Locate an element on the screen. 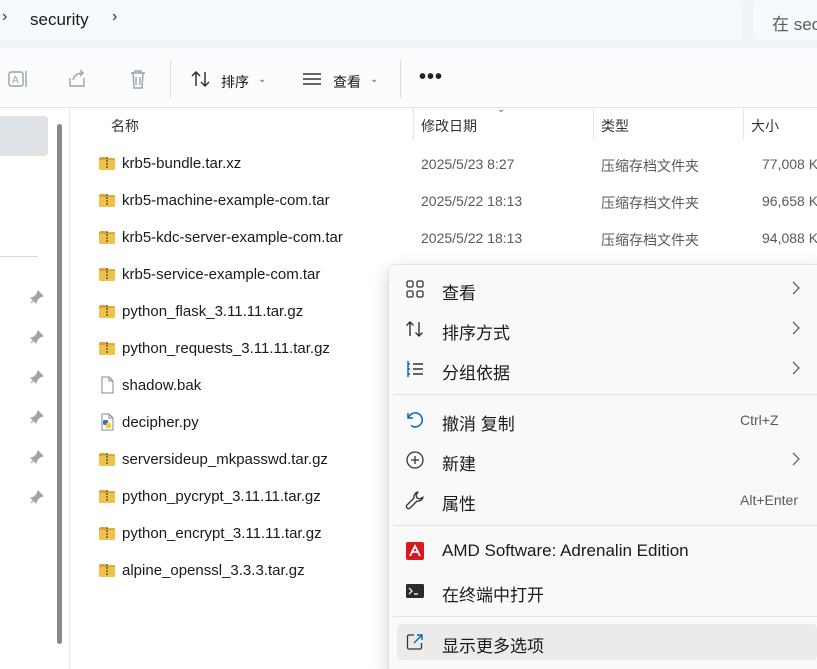  search-input: 在 security 中搜索 is located at coordinates (794, 22).